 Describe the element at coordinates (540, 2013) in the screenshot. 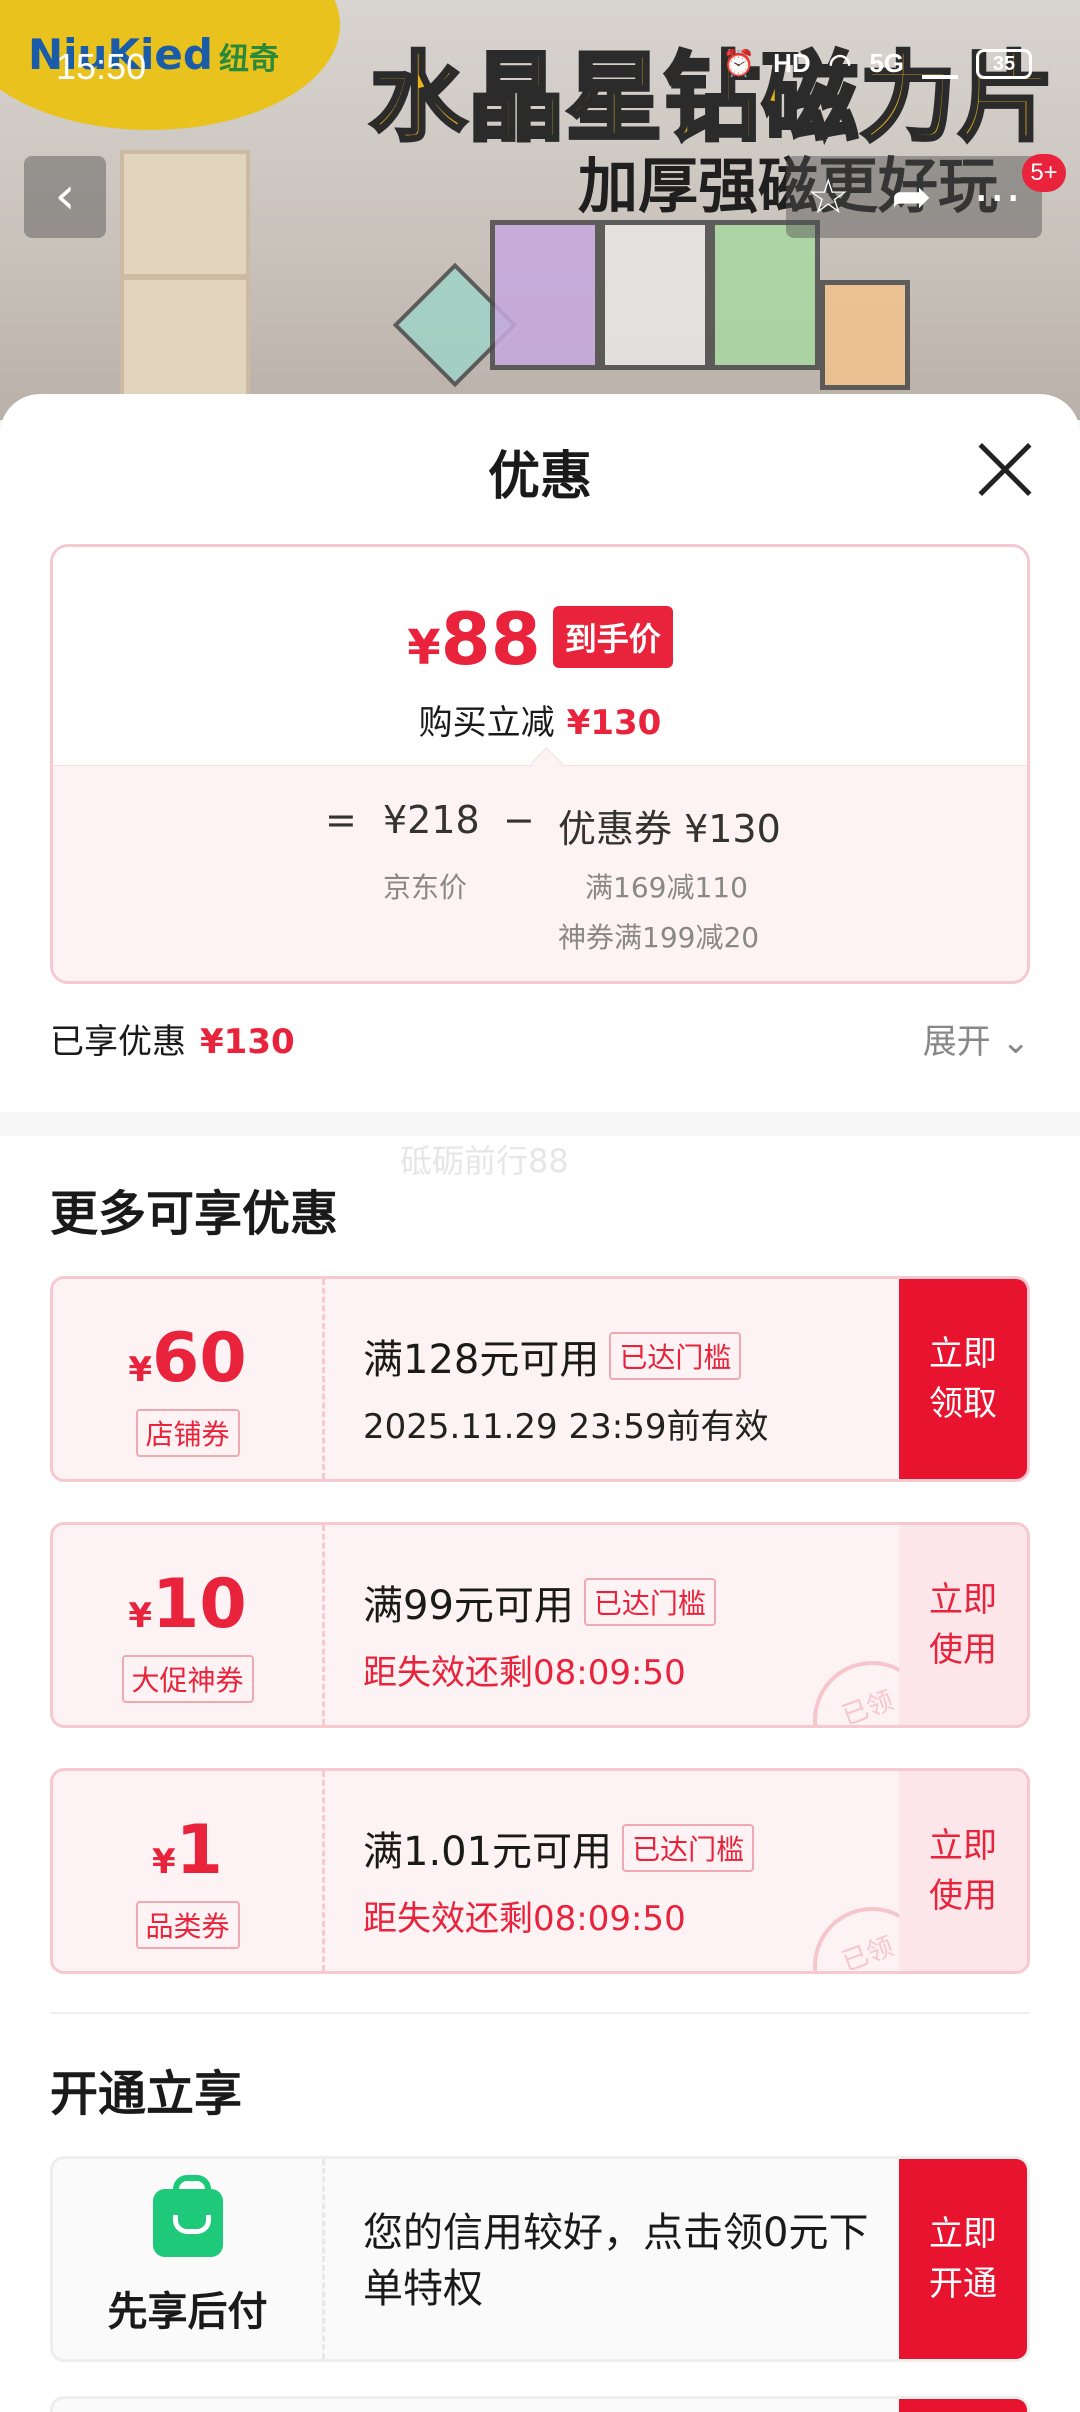

I see `divider` at that location.